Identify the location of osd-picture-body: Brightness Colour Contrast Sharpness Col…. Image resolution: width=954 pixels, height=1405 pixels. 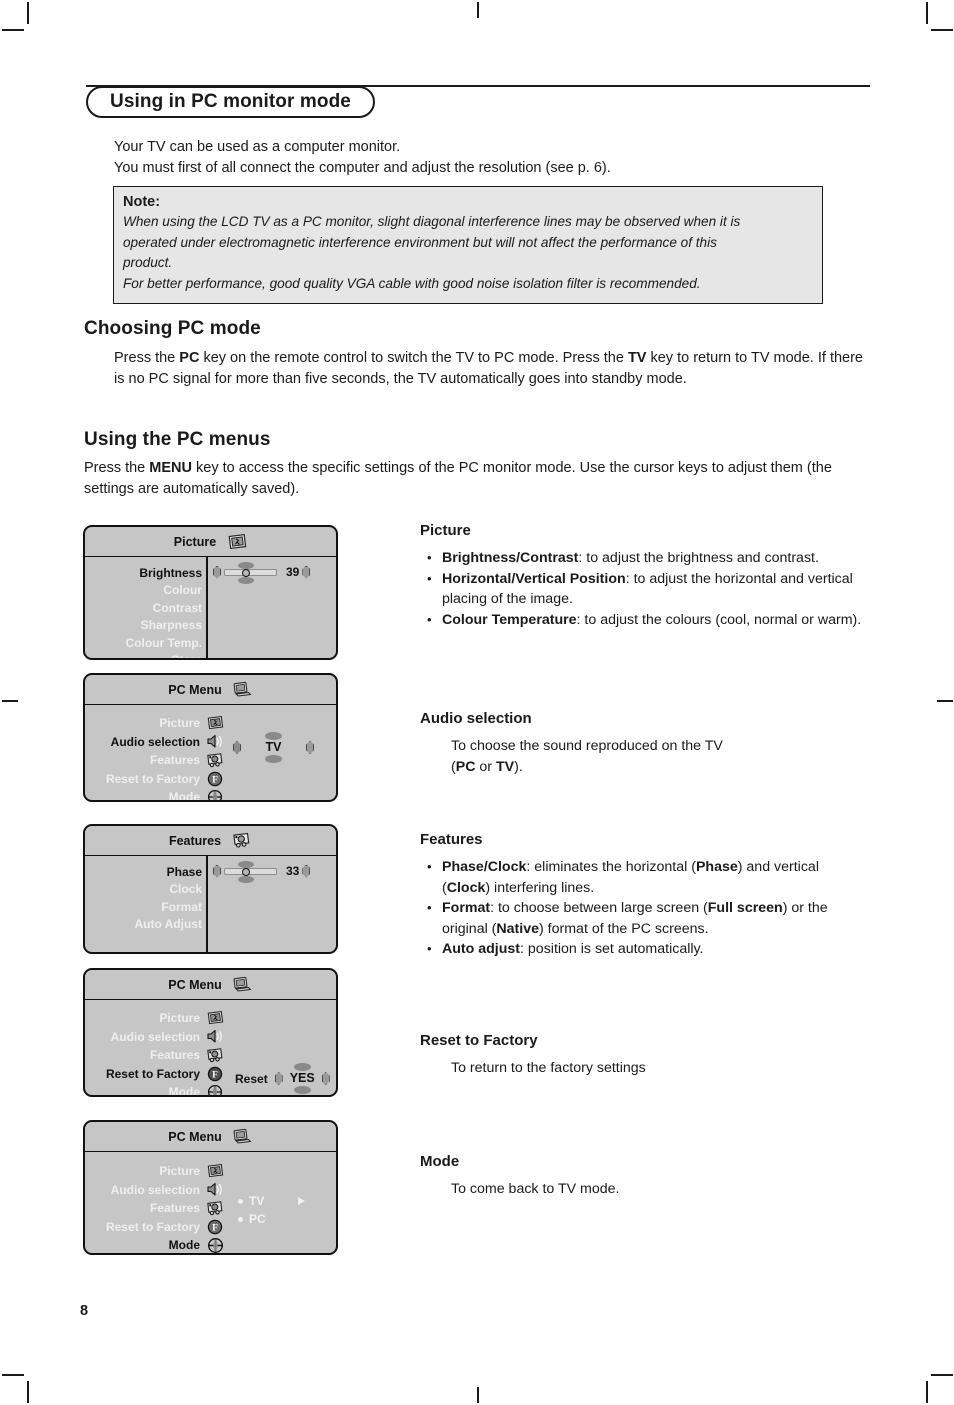
(210, 607).